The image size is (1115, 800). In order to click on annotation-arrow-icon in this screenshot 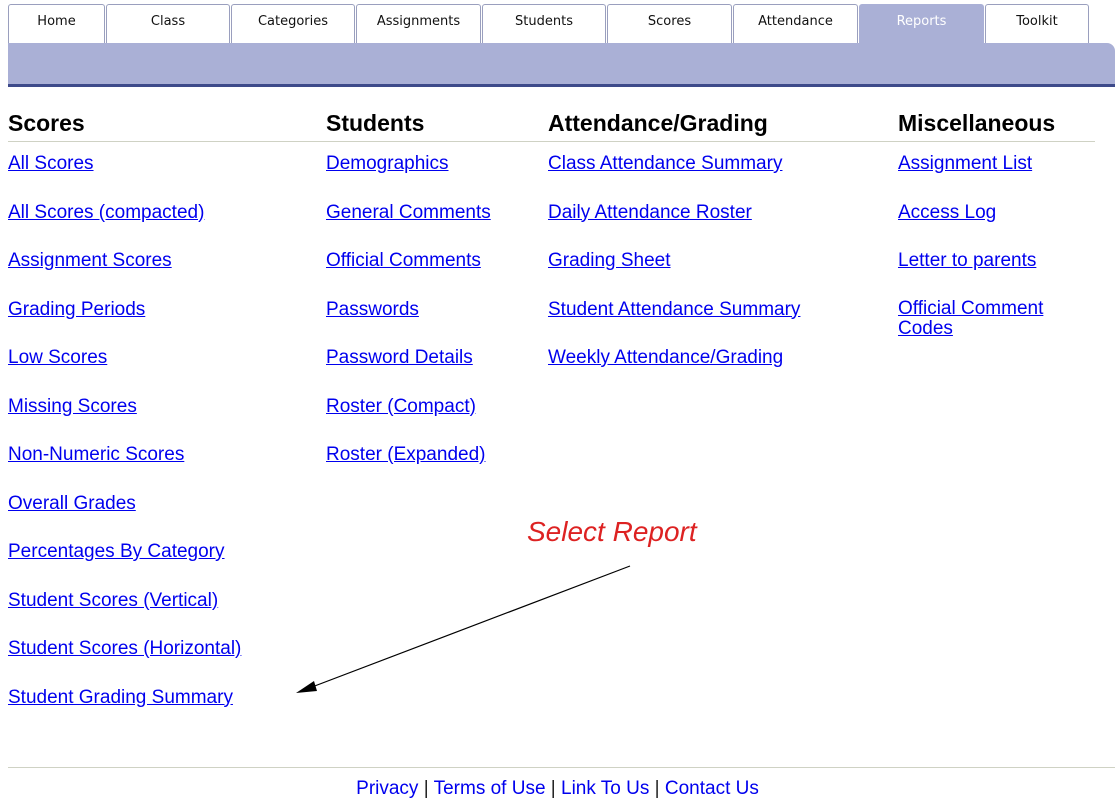, I will do `click(463, 629)`.